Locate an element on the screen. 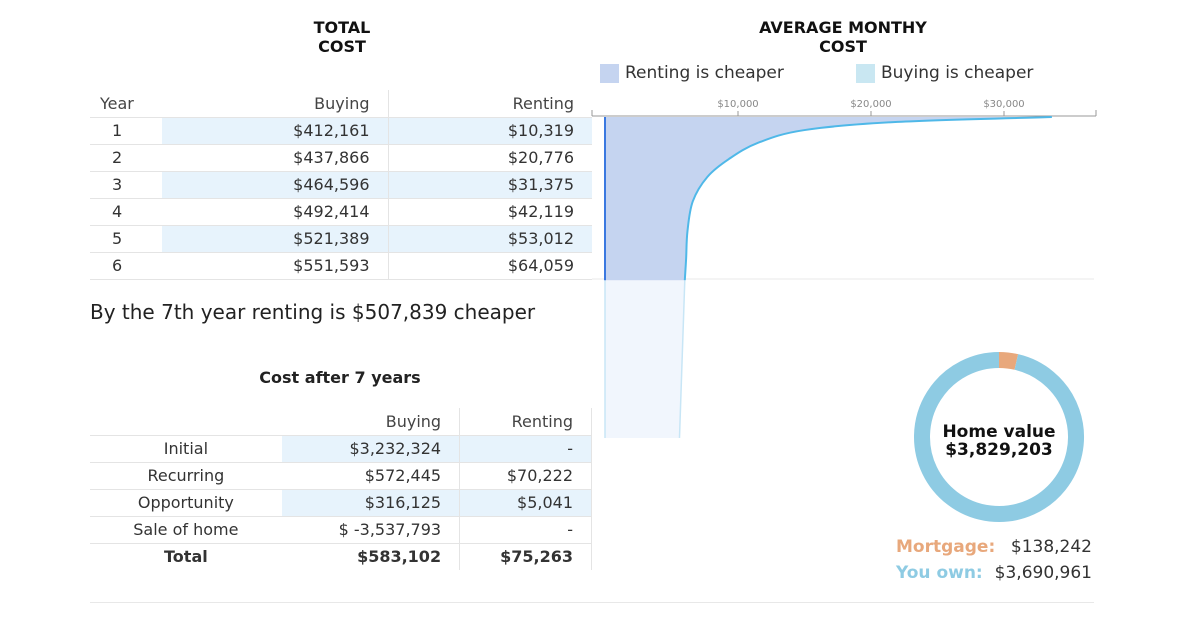 This screenshot has height=630, width=1200. table-row: 1 $412,161 $10,319 is located at coordinates (341, 130).